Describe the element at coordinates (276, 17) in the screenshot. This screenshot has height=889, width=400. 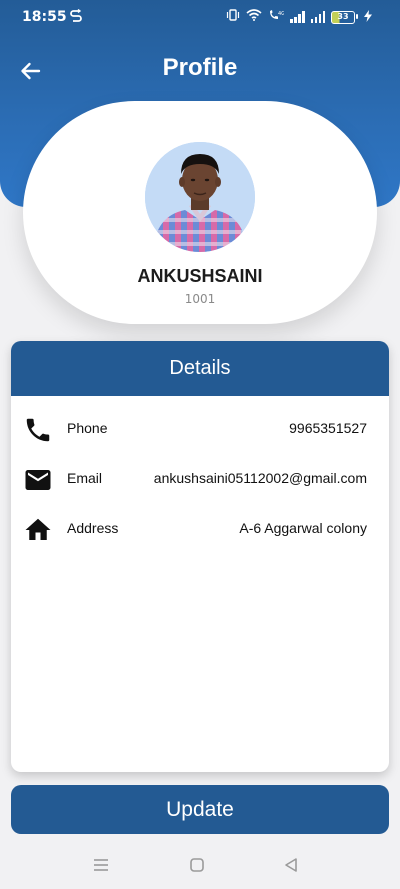
I see `volte-call-icon: 4G` at that location.